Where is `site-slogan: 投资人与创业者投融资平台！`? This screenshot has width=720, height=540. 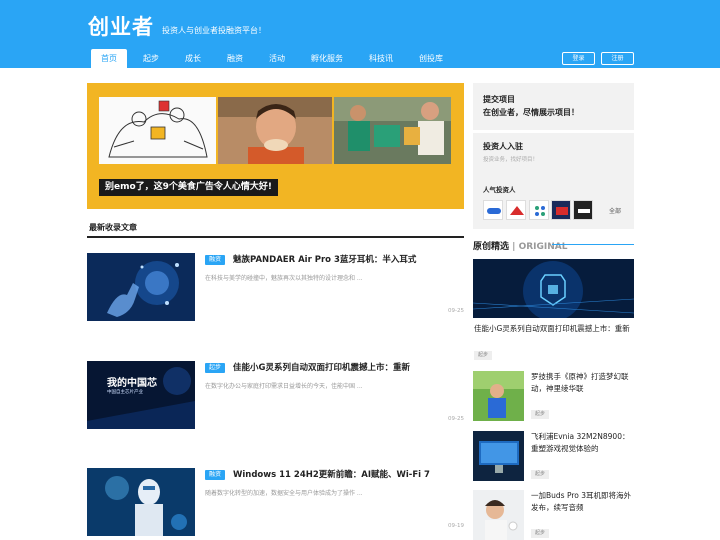 site-slogan: 投资人与创业者投融资平台！ is located at coordinates (214, 30).